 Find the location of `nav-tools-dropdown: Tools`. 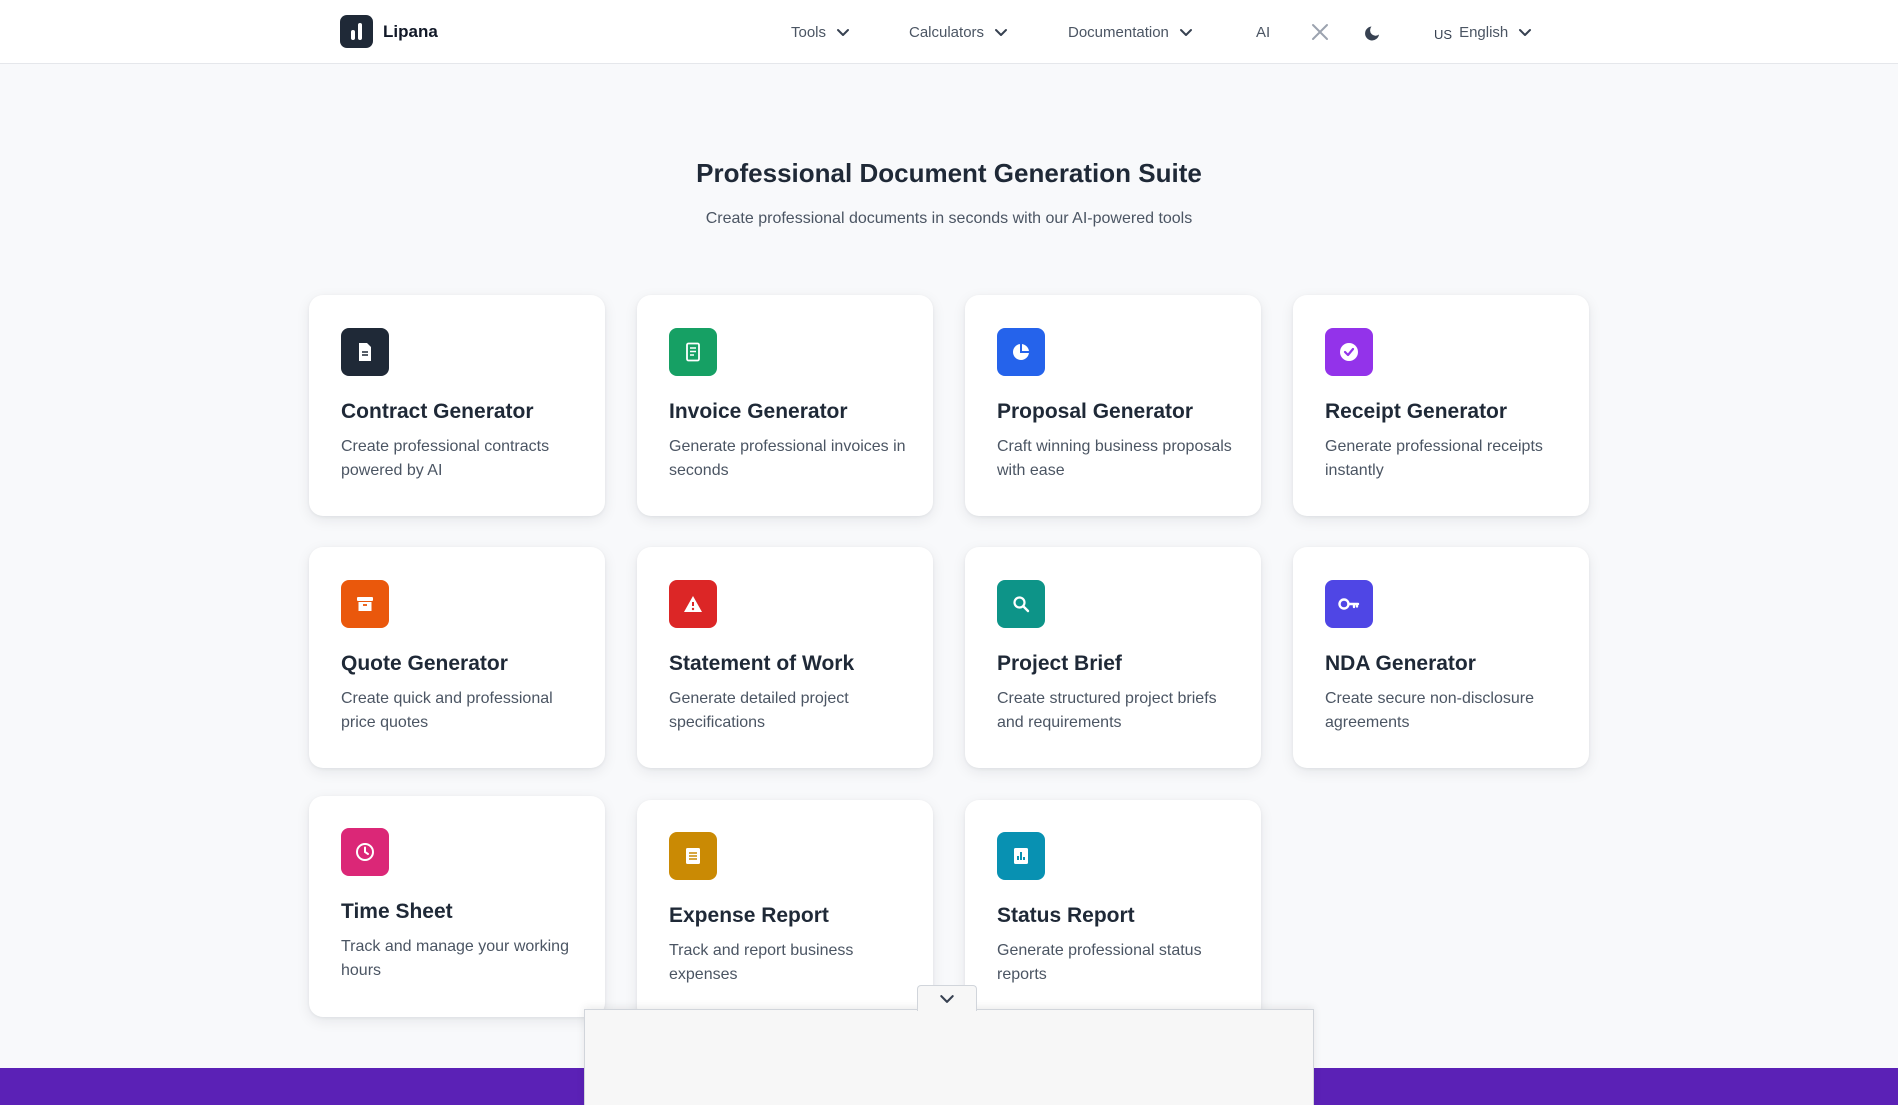

nav-tools-dropdown: Tools is located at coordinates (820, 32).